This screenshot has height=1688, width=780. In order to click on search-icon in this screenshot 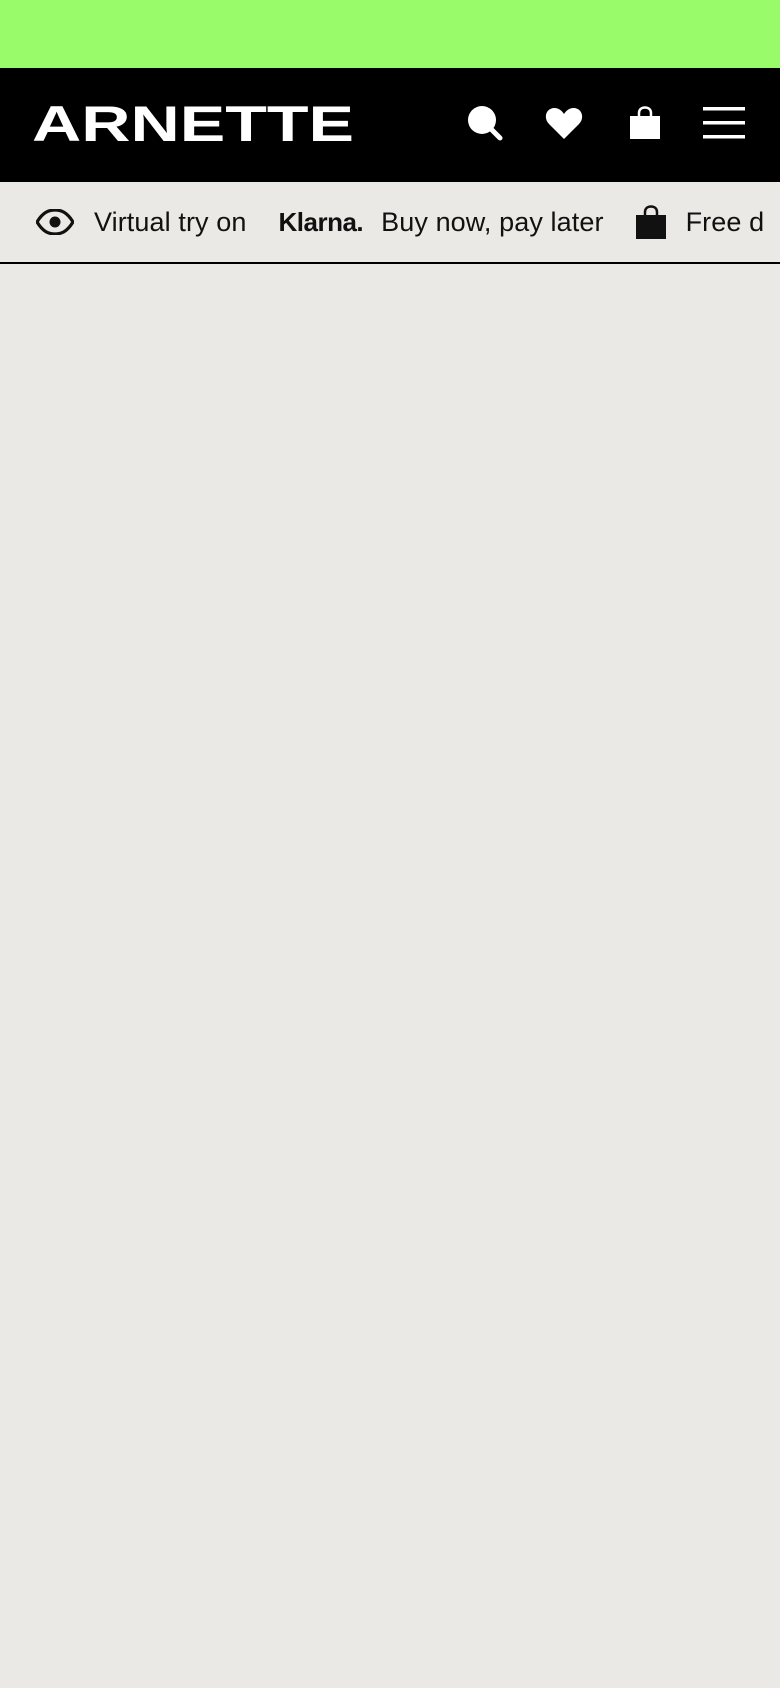, I will do `click(485, 125)`.